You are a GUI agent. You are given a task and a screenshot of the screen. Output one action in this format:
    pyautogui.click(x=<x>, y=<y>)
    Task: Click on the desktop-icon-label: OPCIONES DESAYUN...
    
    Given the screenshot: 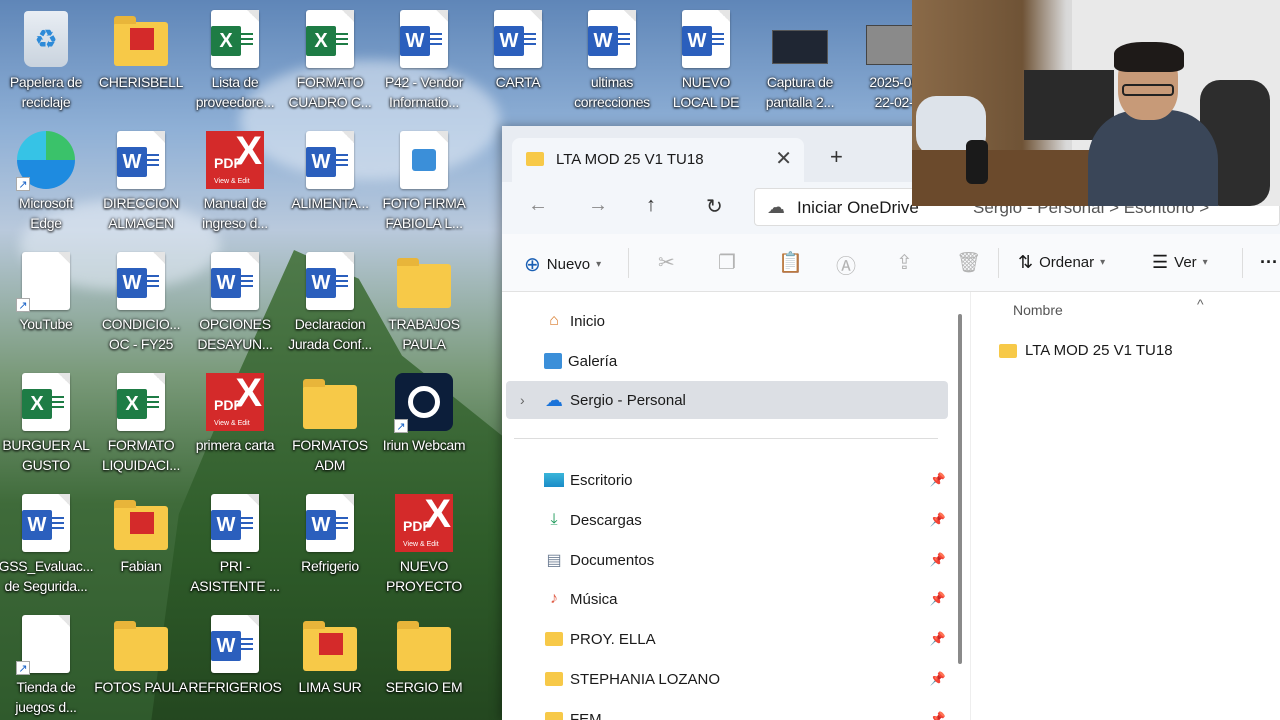 What is the action you would take?
    pyautogui.click(x=235, y=334)
    